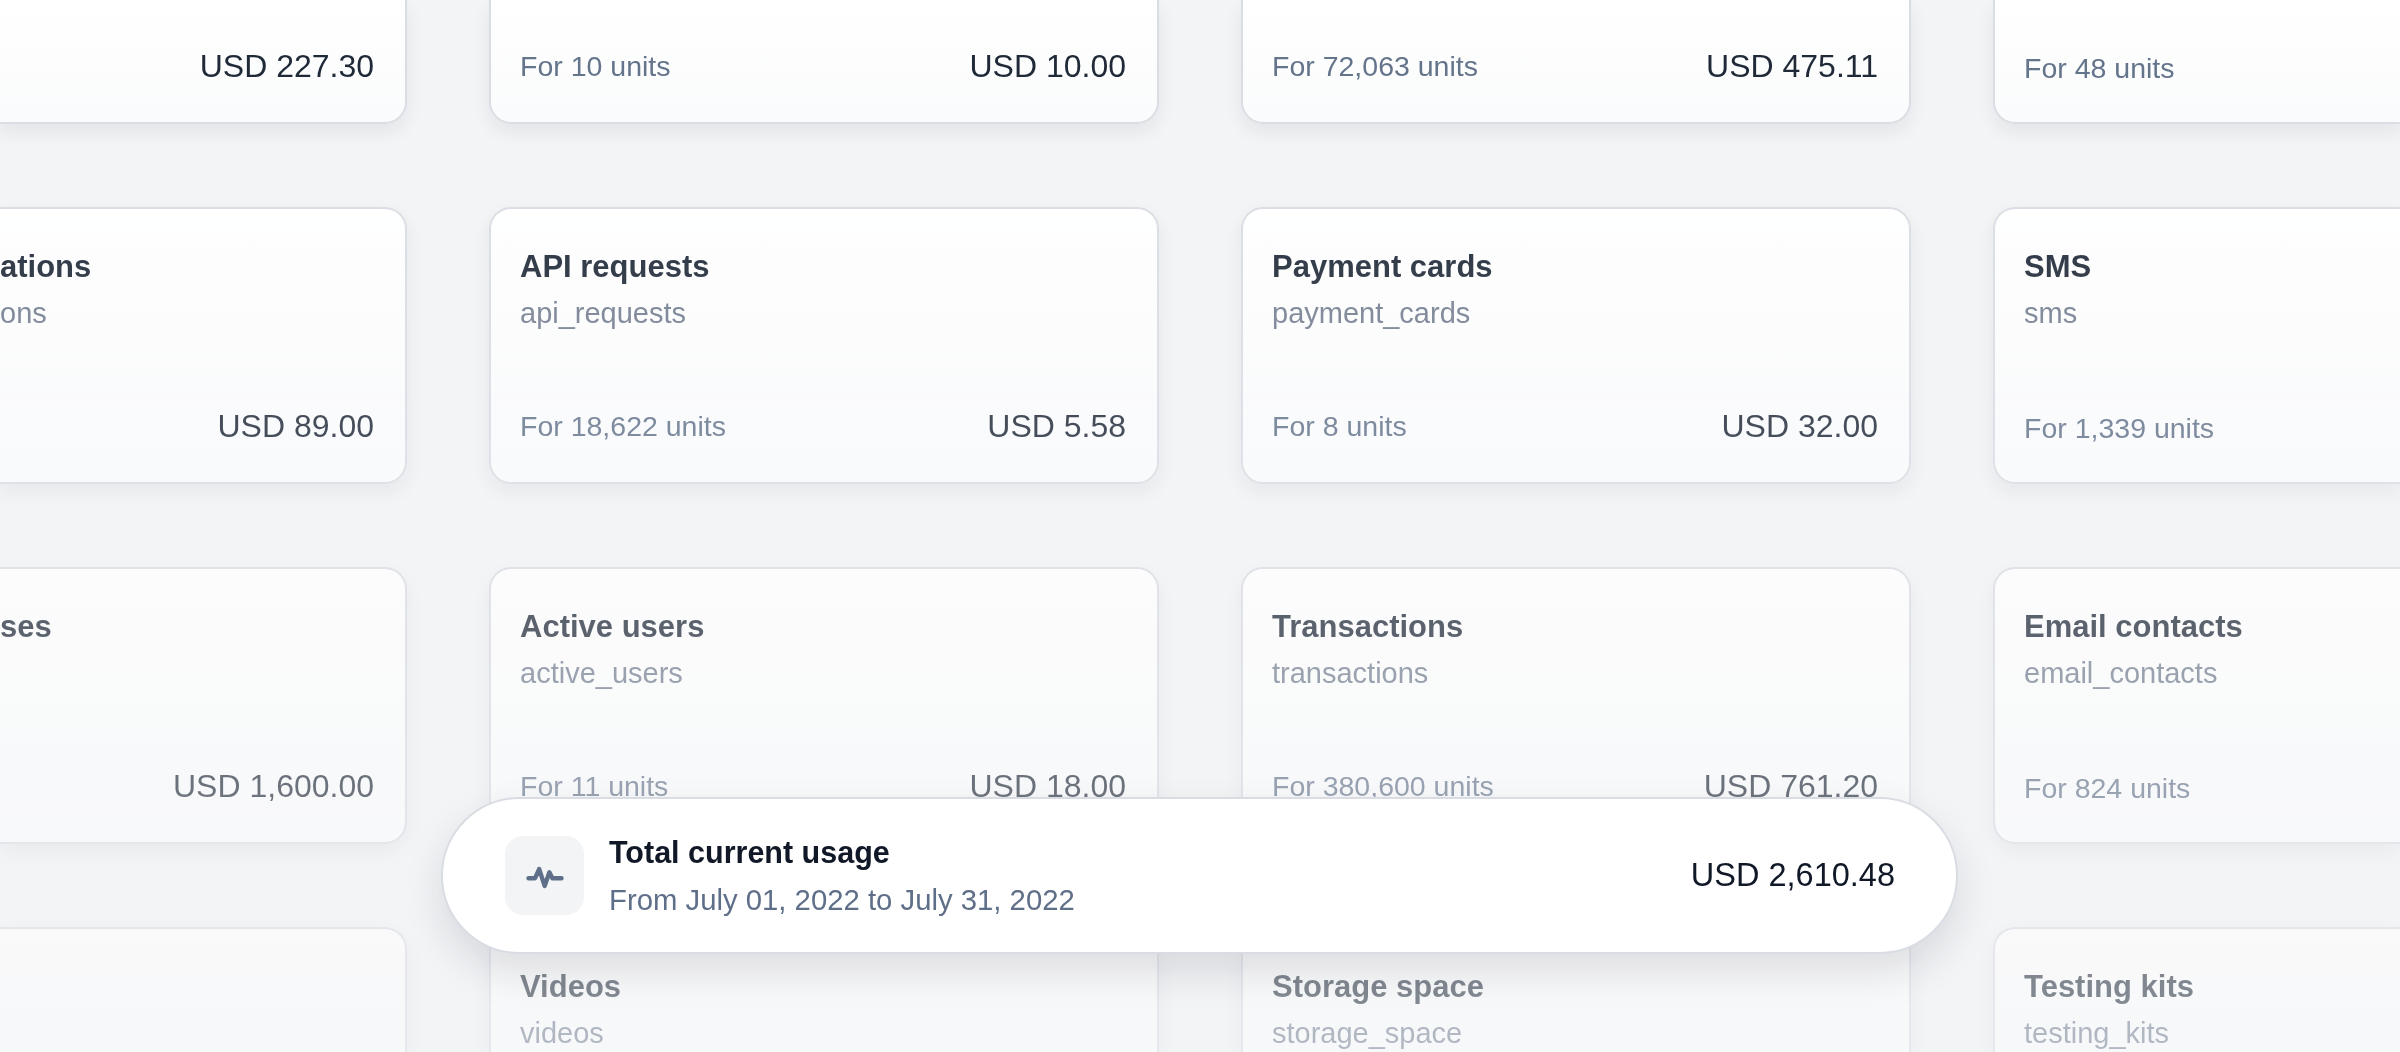 The width and height of the screenshot is (2400, 1052). What do you see at coordinates (2121, 674) in the screenshot?
I see `metric-key: email_contacts` at bounding box center [2121, 674].